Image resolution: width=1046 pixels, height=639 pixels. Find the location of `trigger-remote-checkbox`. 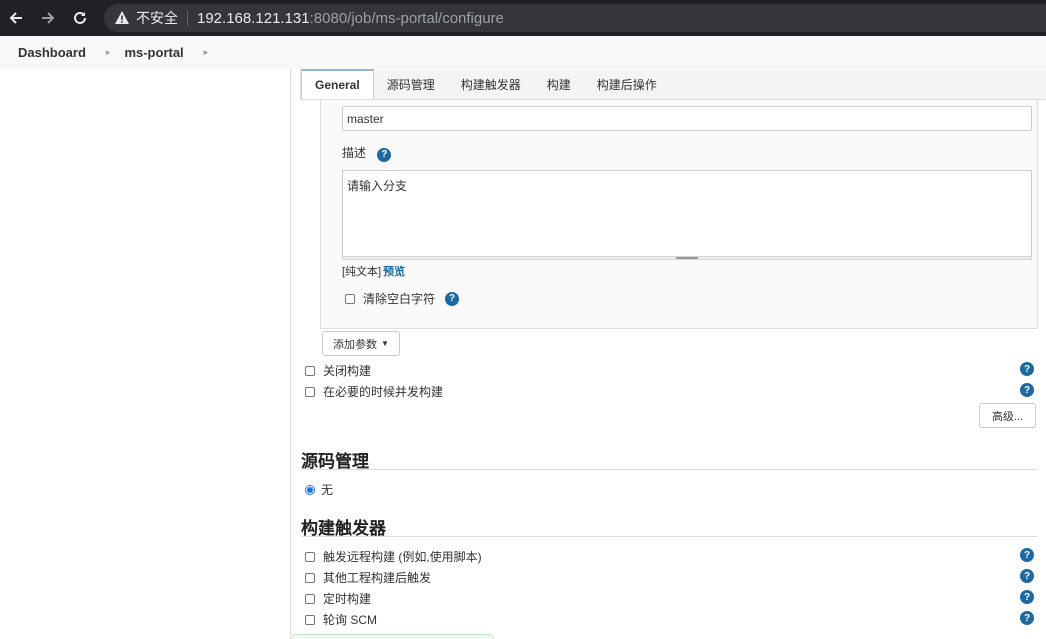

trigger-remote-checkbox is located at coordinates (310, 556).